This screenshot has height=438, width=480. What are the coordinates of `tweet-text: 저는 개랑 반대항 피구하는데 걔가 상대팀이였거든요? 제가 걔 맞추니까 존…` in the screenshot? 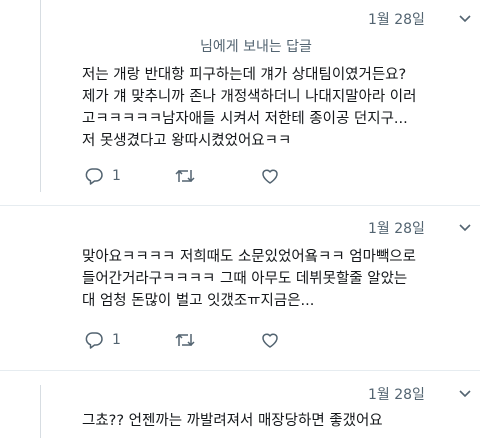 It's located at (249, 108).